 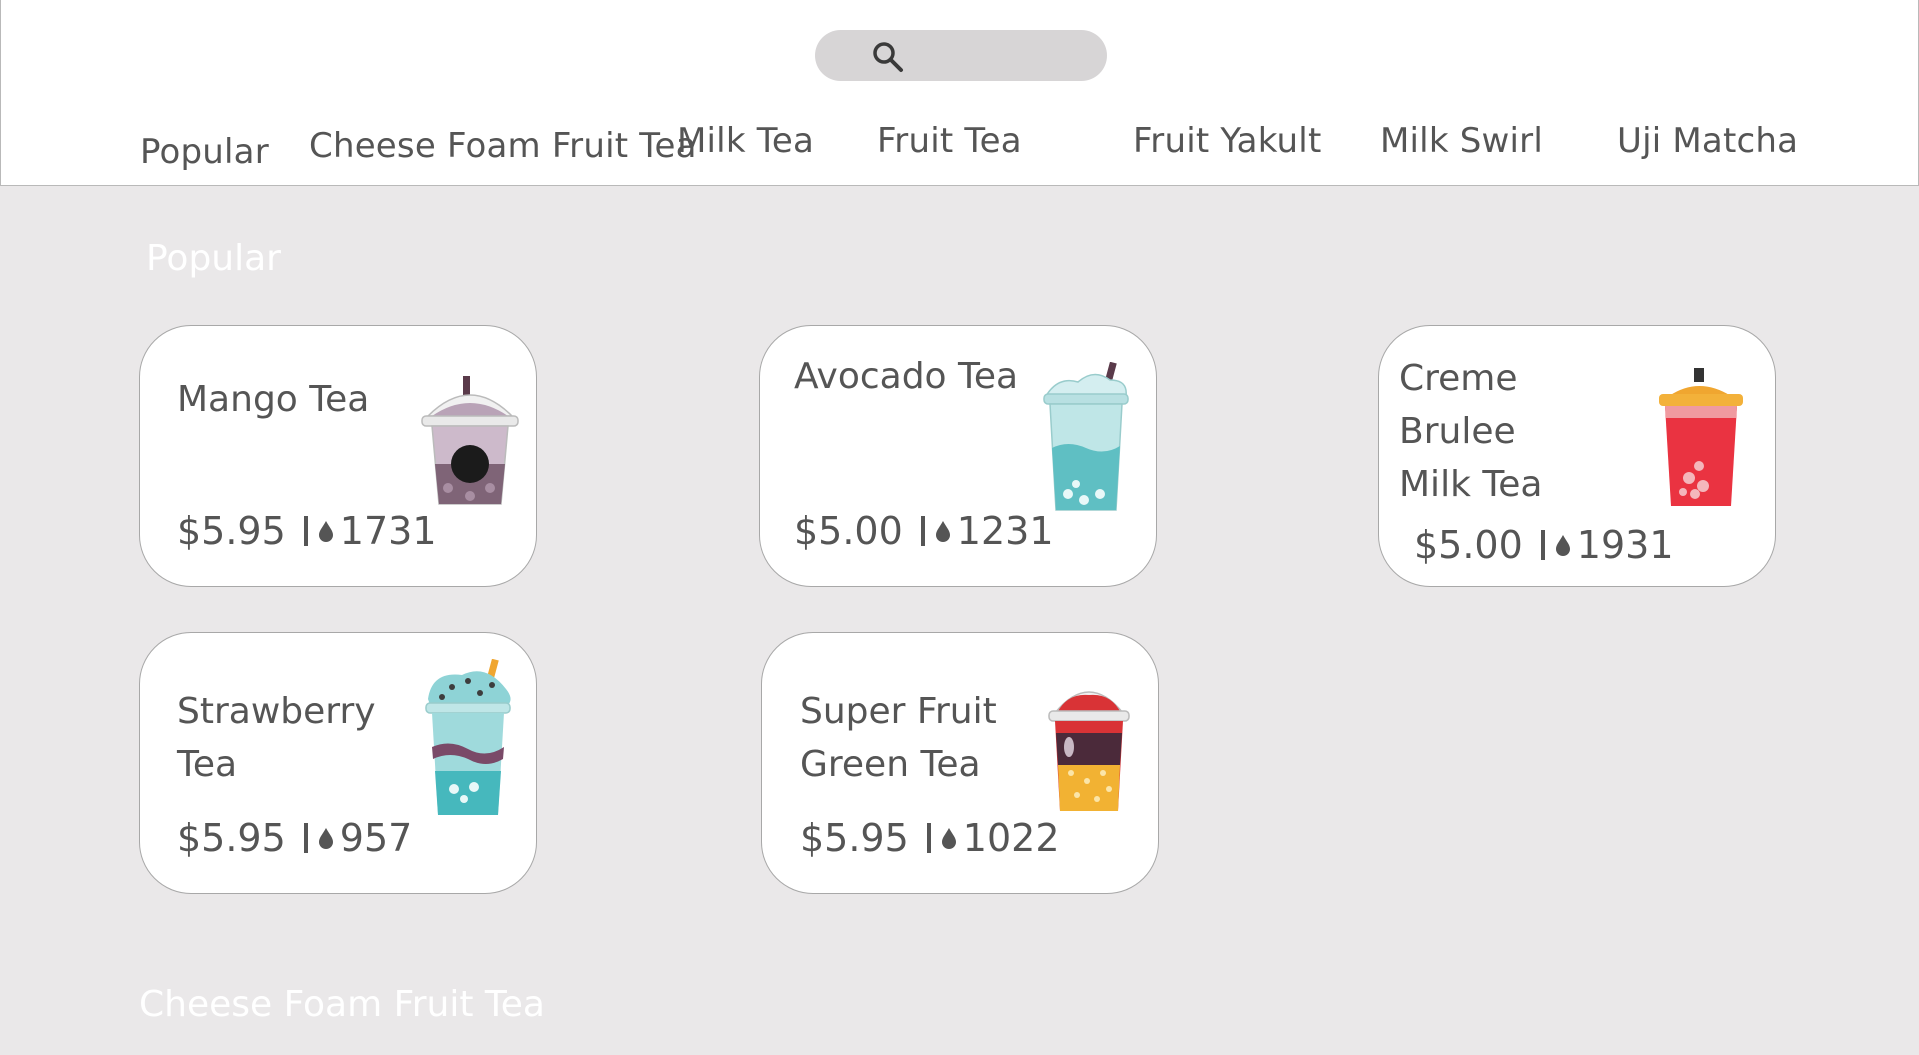 I want to click on product-count: 1931, so click(x=1625, y=545).